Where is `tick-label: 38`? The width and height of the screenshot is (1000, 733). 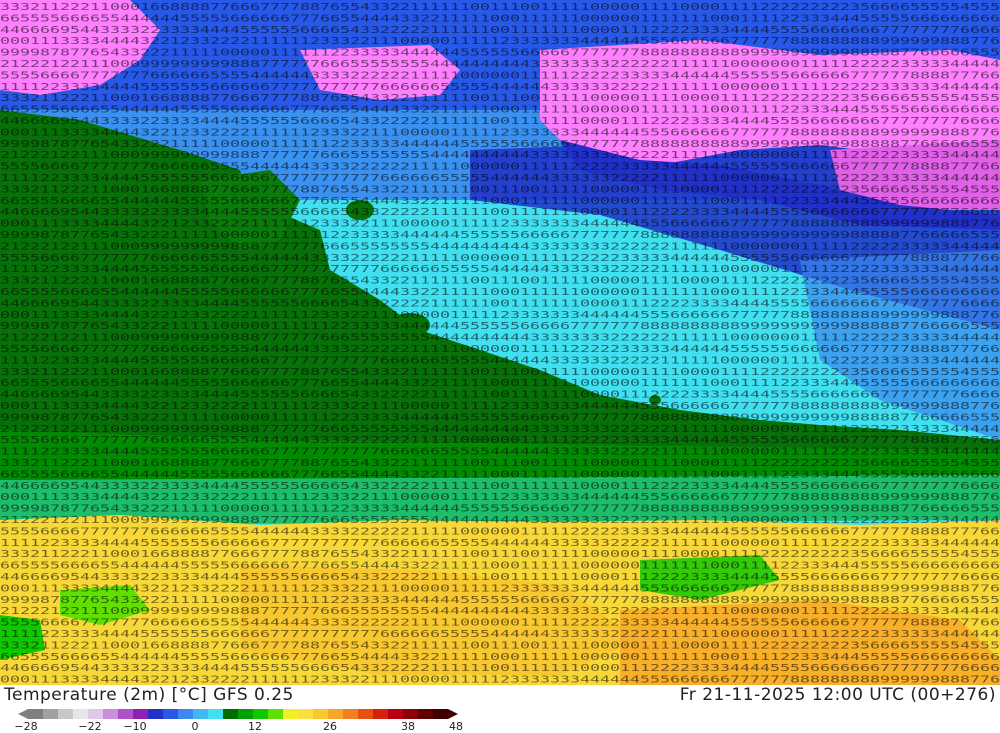
tick-label: 38 is located at coordinates (408, 726).